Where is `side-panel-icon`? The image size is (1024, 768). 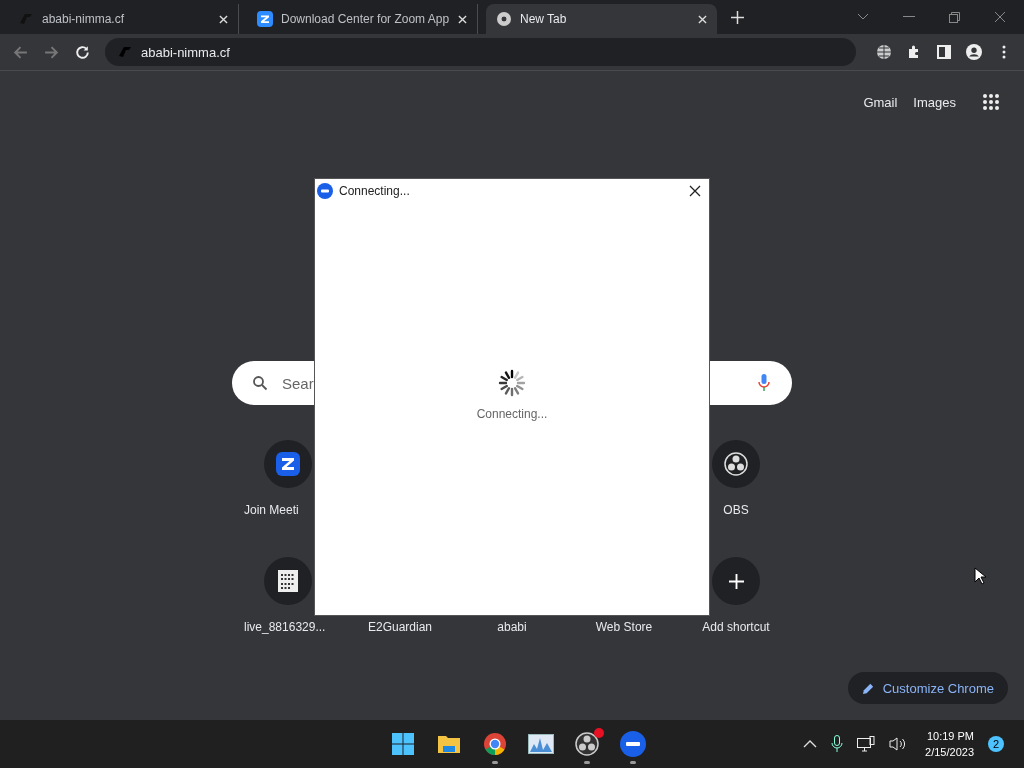 side-panel-icon is located at coordinates (944, 52).